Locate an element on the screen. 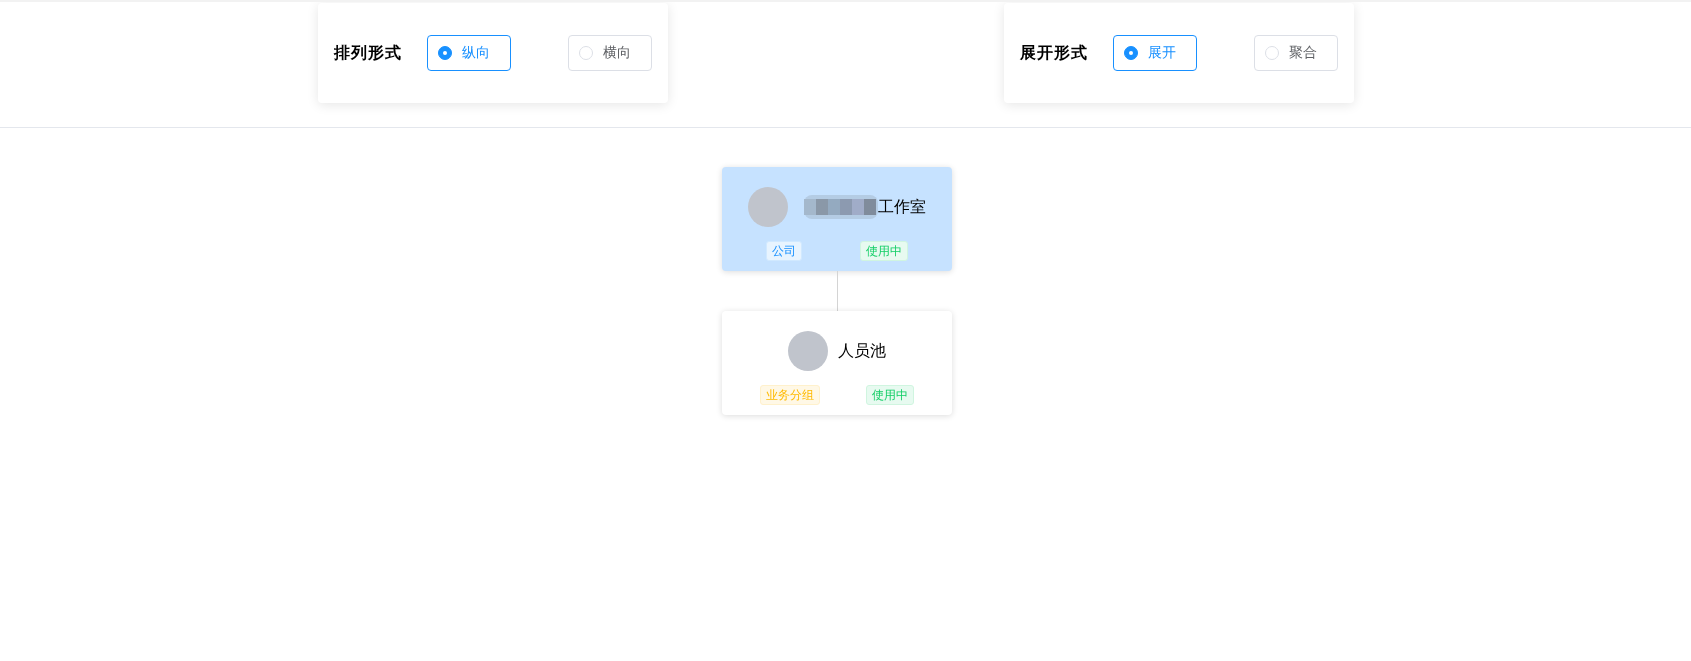 This screenshot has height=661, width=1691. org-node-card: 人员池 业务分组 使用中 is located at coordinates (837, 363).